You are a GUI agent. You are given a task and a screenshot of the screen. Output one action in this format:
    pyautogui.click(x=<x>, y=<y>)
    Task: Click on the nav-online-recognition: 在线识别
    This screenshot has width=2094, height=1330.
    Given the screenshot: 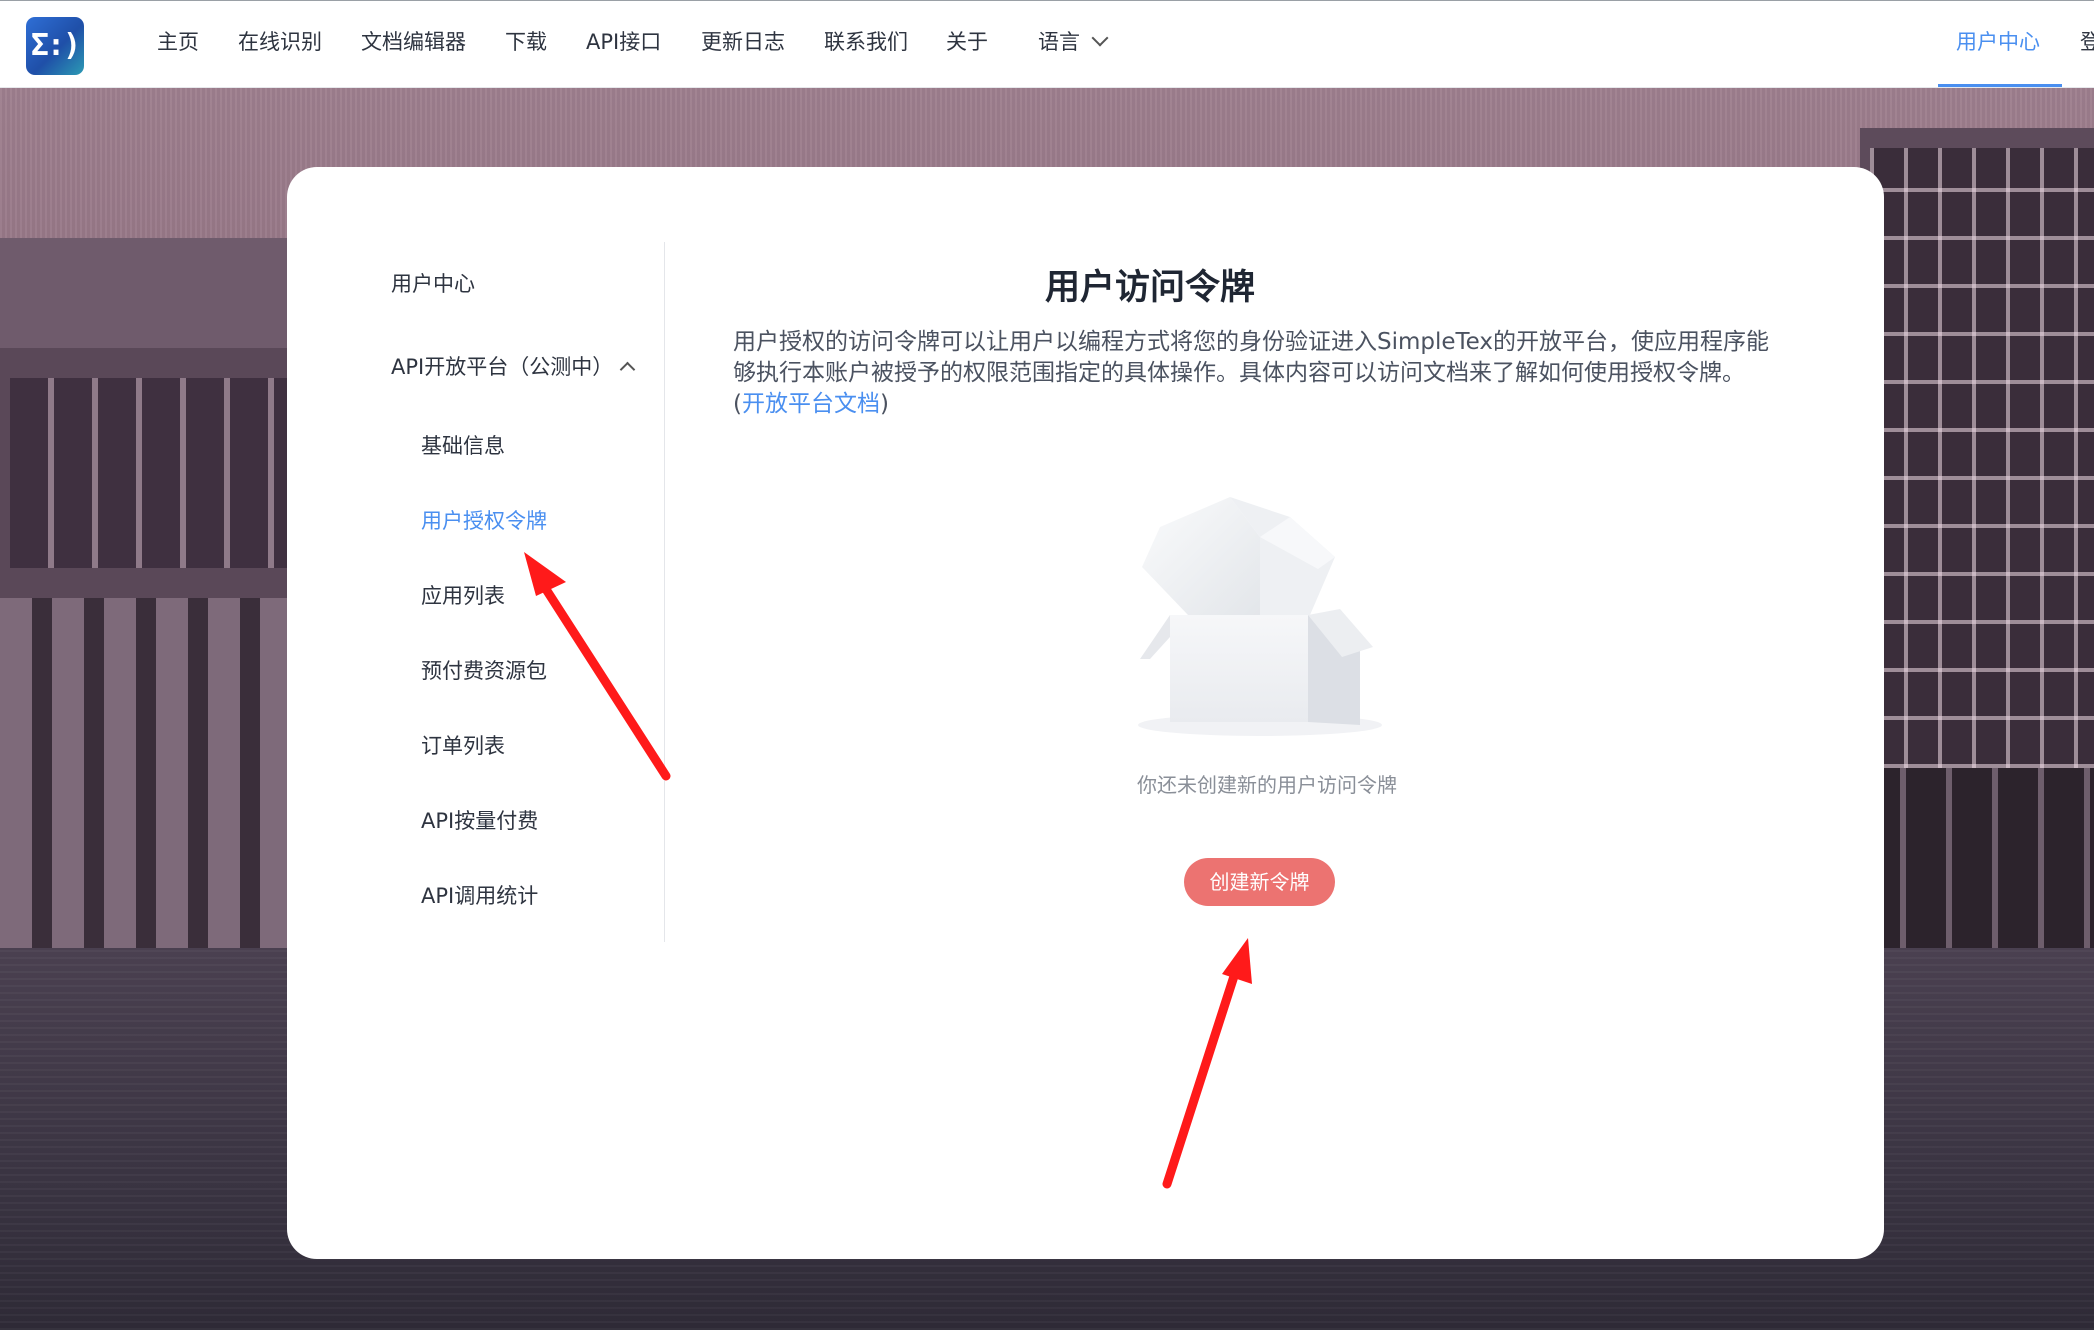 What is the action you would take?
    pyautogui.click(x=280, y=42)
    